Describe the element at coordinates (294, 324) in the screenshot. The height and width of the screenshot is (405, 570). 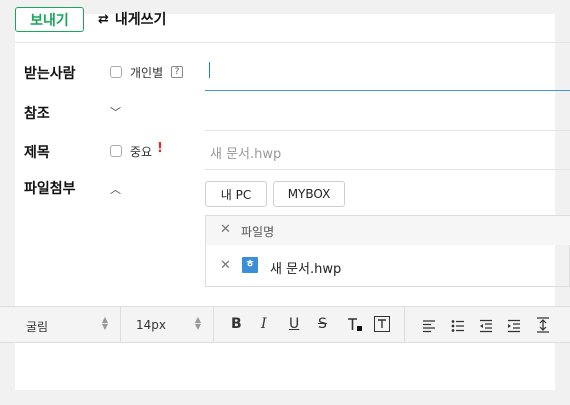
I see `underline-button: U` at that location.